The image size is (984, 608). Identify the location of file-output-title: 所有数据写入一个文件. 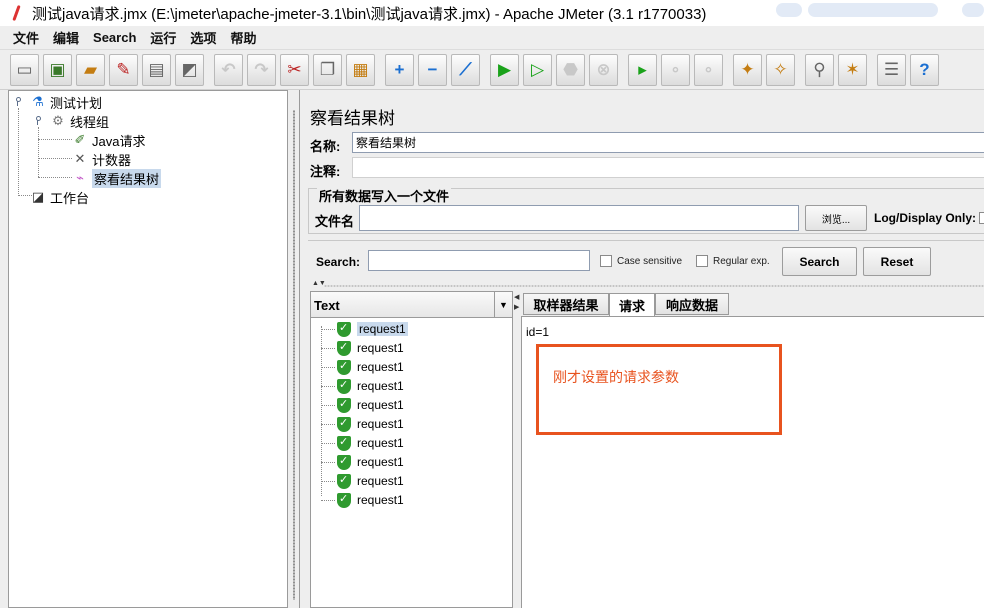
(384, 195).